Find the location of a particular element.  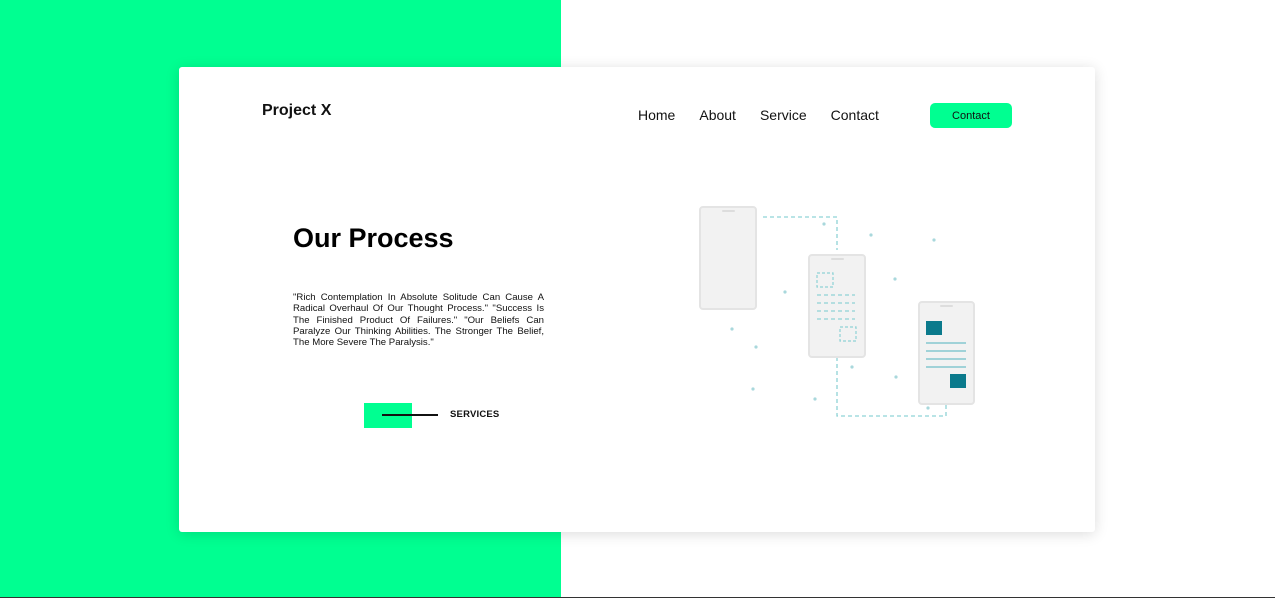

contact-button: Contact is located at coordinates (971, 115).